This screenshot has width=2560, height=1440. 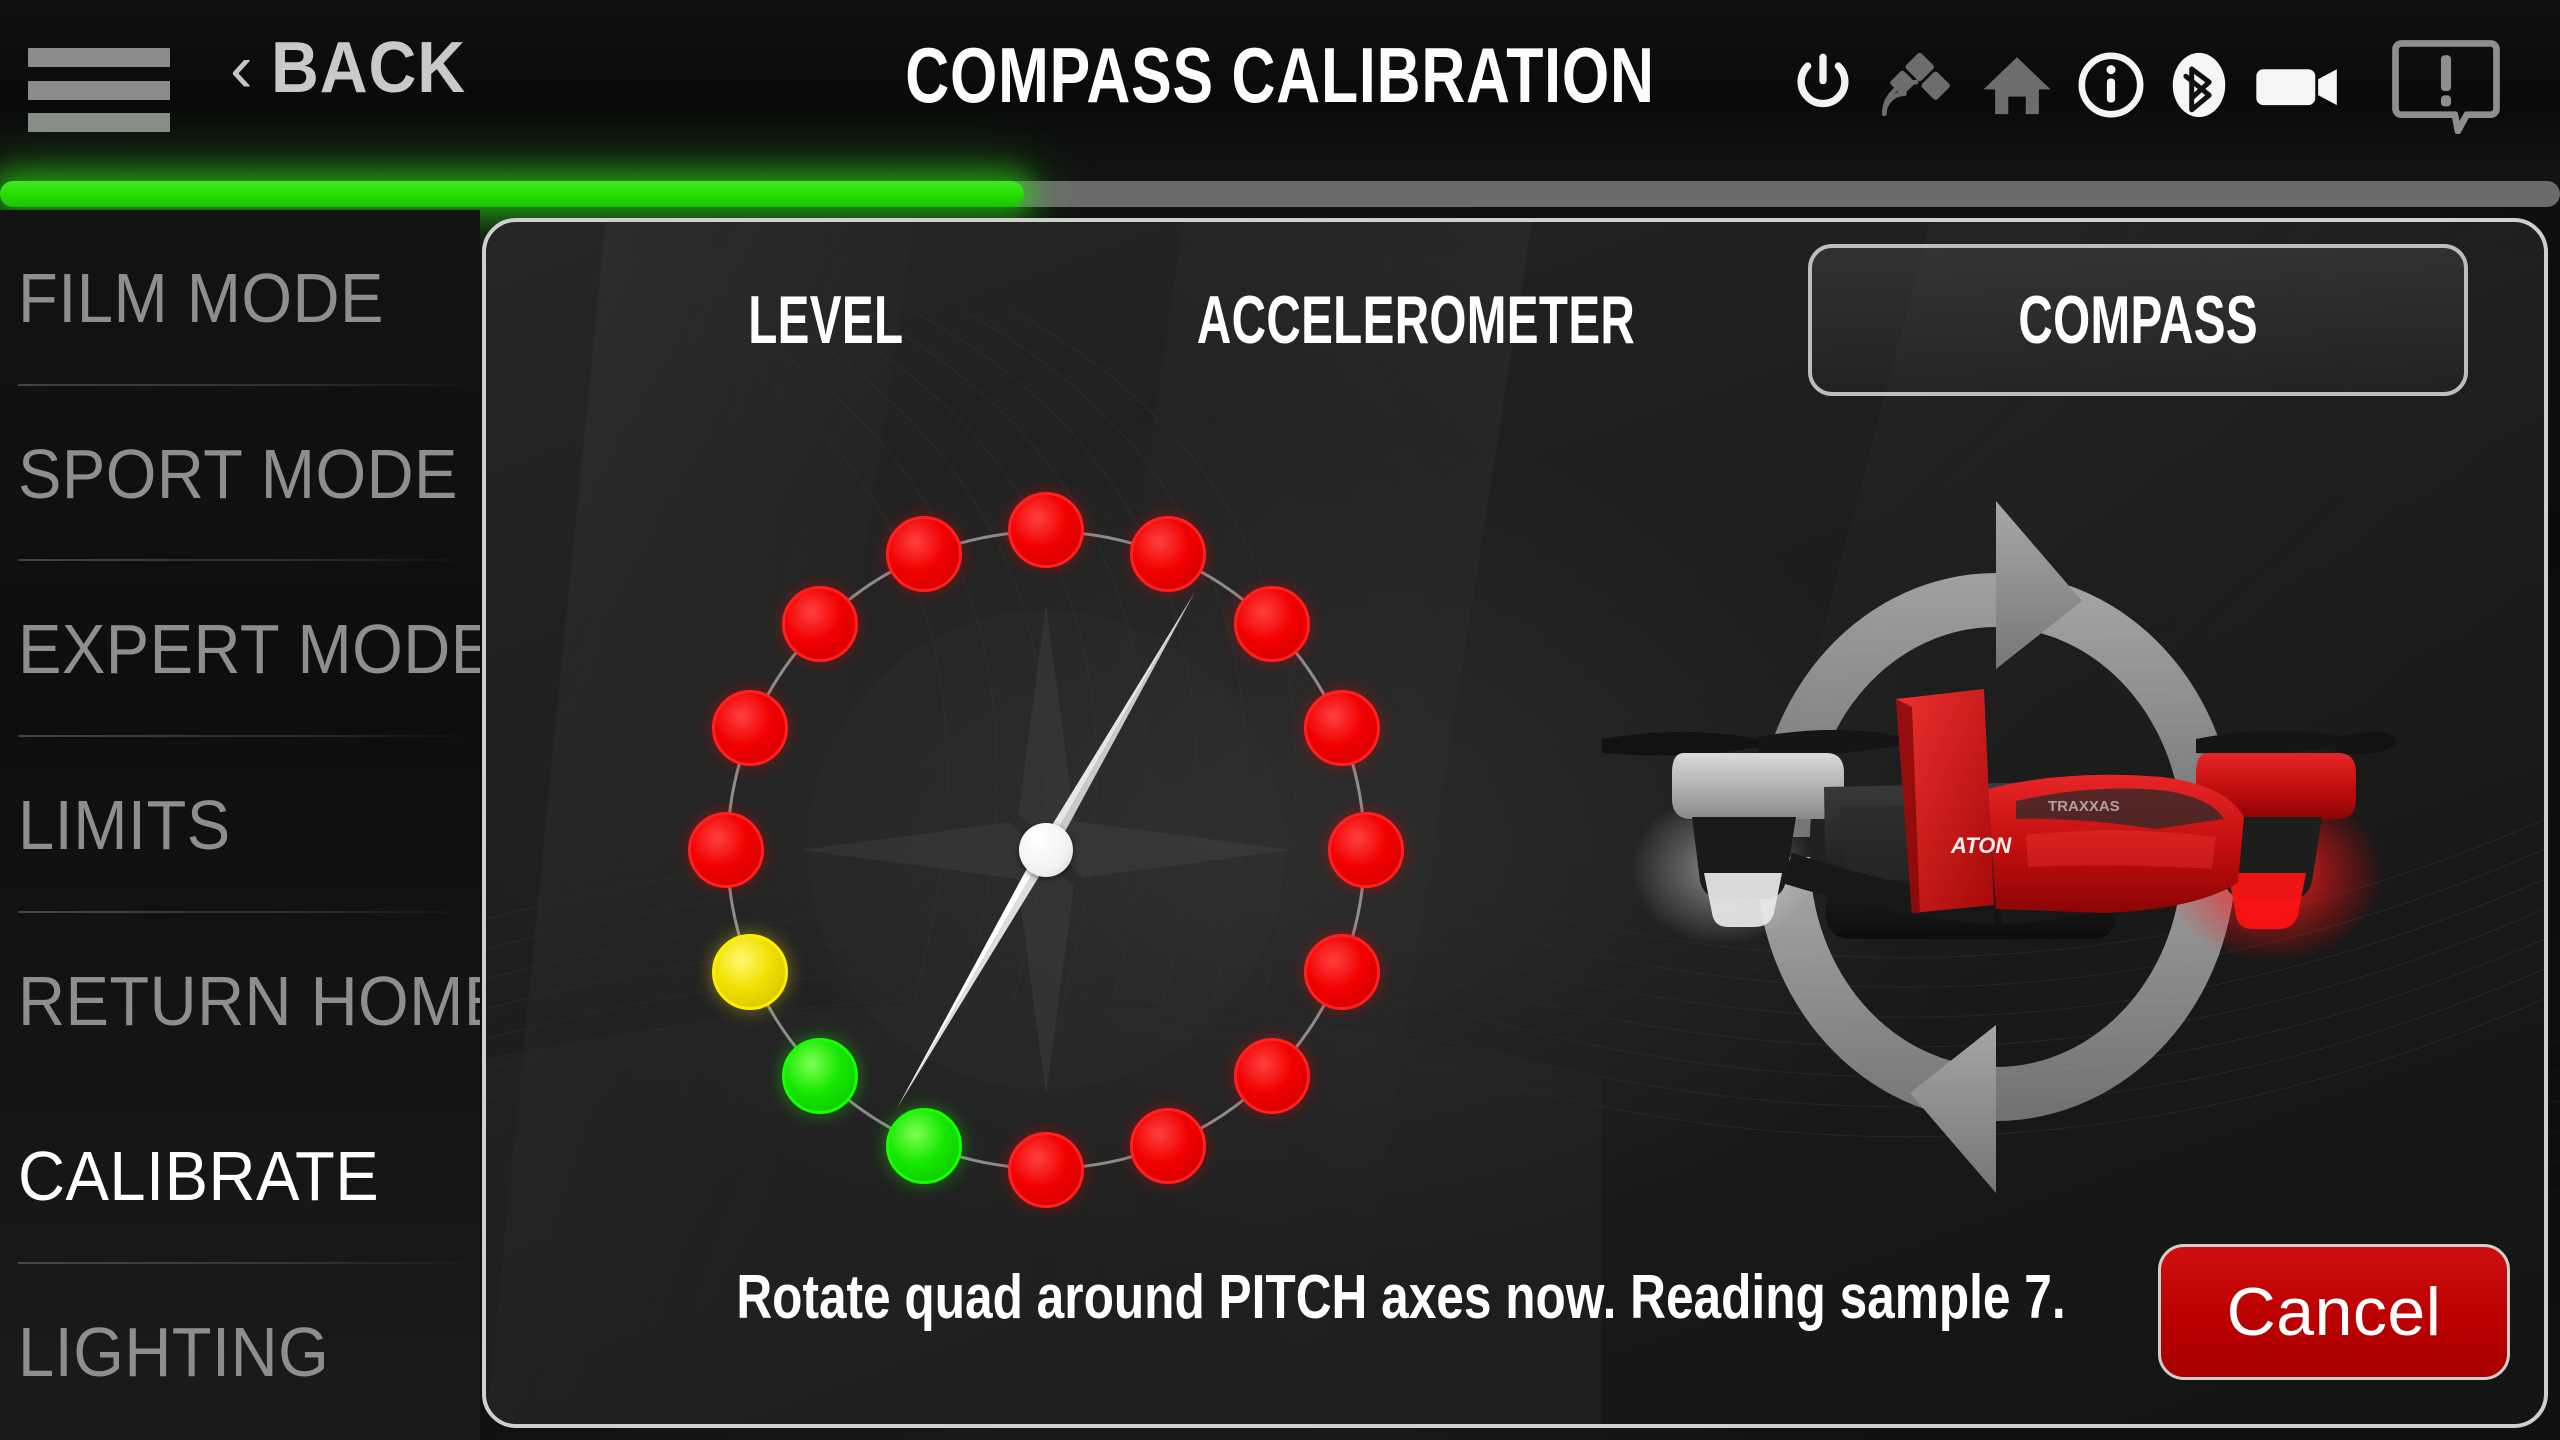 I want to click on tab-label: ACCELEROMETER, so click(x=1416, y=320).